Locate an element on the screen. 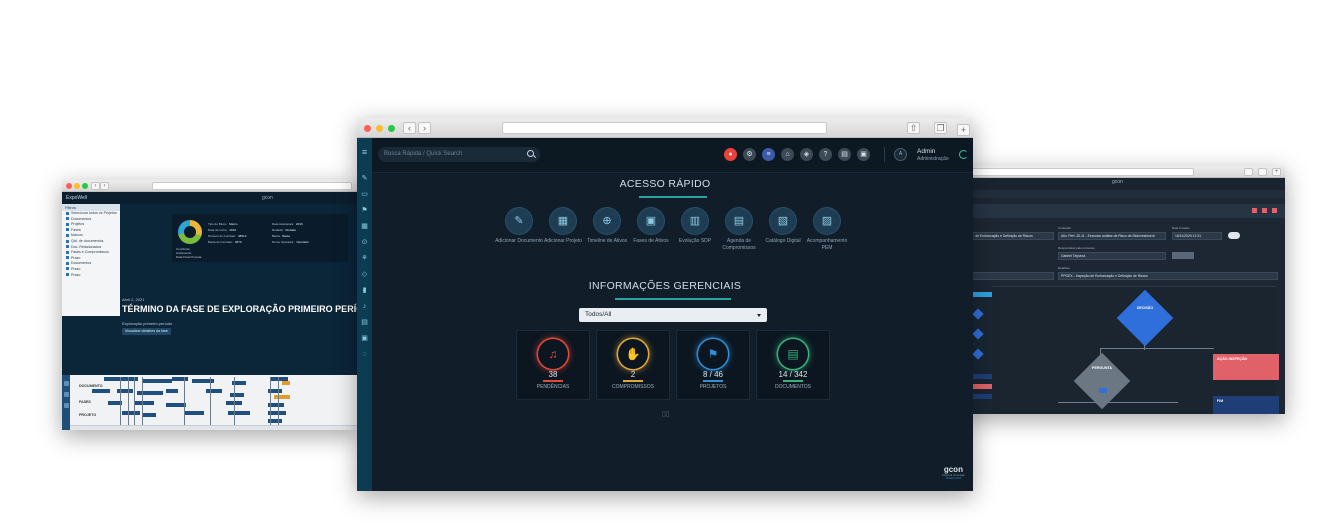 This screenshot has width=1338, height=531. search-icon is located at coordinates (530, 153).